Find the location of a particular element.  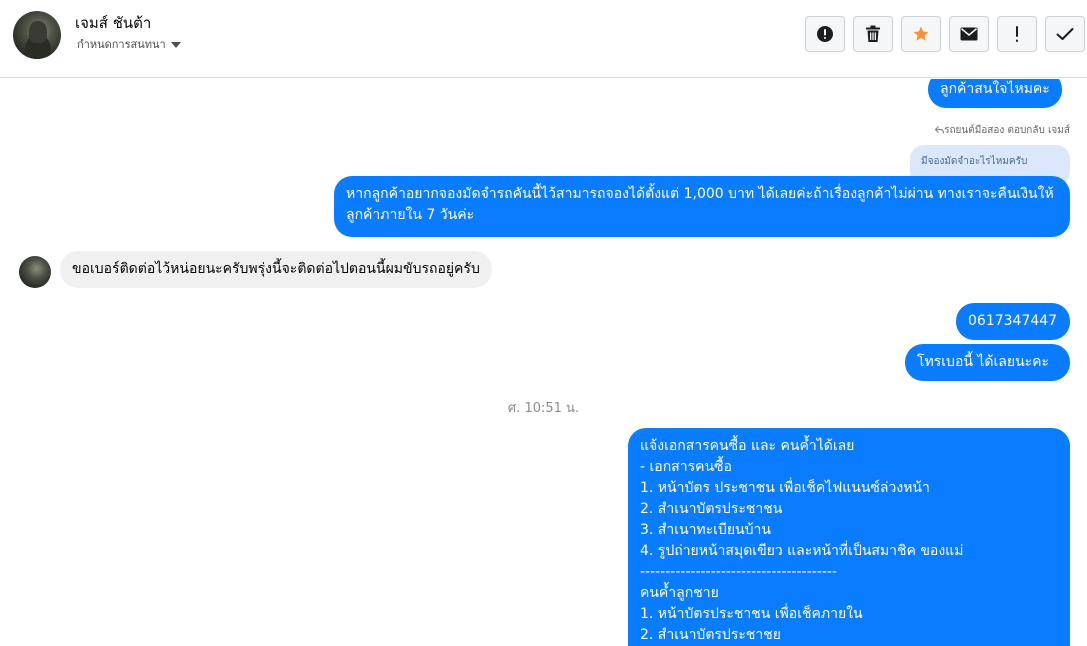

reply-indicator: รถยนต์มือสอง ตอบกลับ เจมส์ is located at coordinates (1002, 130).